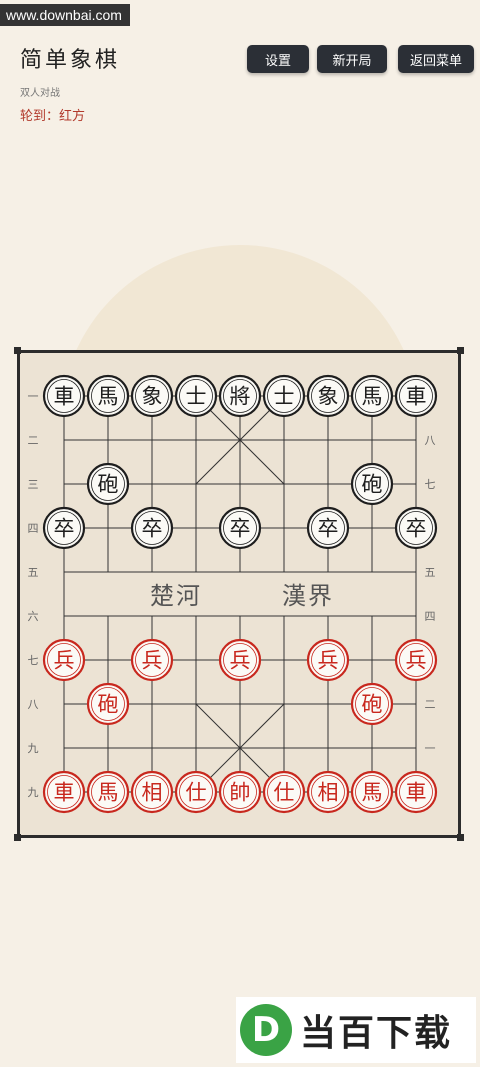  I want to click on watermark-logo-icon: D, so click(266, 1030).